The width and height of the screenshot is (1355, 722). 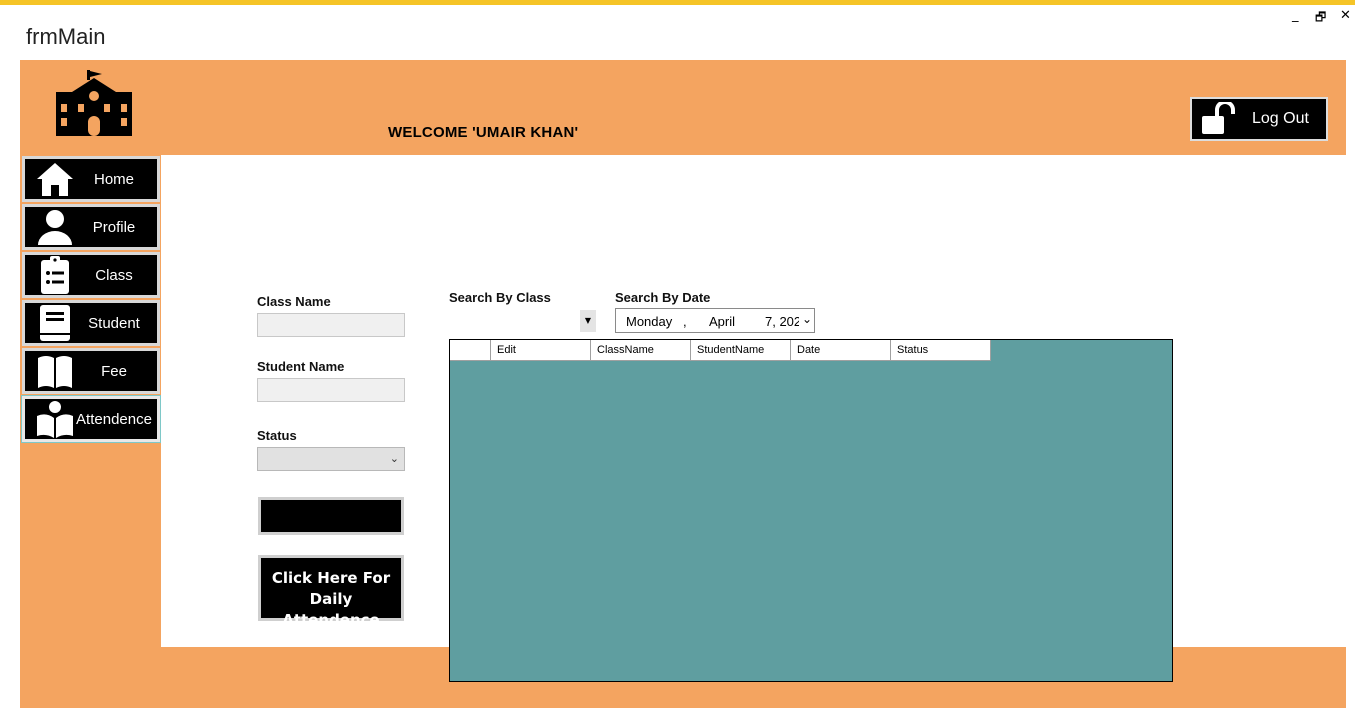 What do you see at coordinates (114, 275) in the screenshot?
I see `sidebar-item-label: Class` at bounding box center [114, 275].